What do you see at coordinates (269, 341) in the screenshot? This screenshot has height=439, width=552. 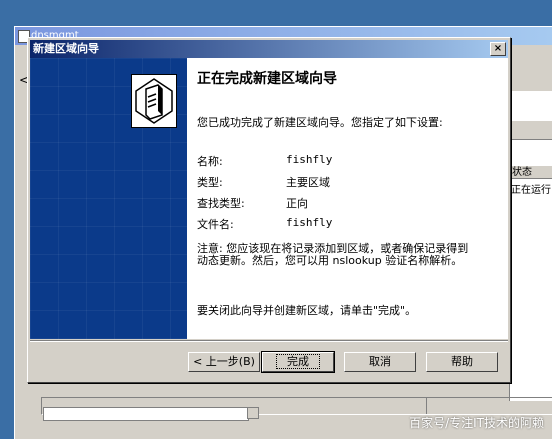 I see `button-separator` at bounding box center [269, 341].